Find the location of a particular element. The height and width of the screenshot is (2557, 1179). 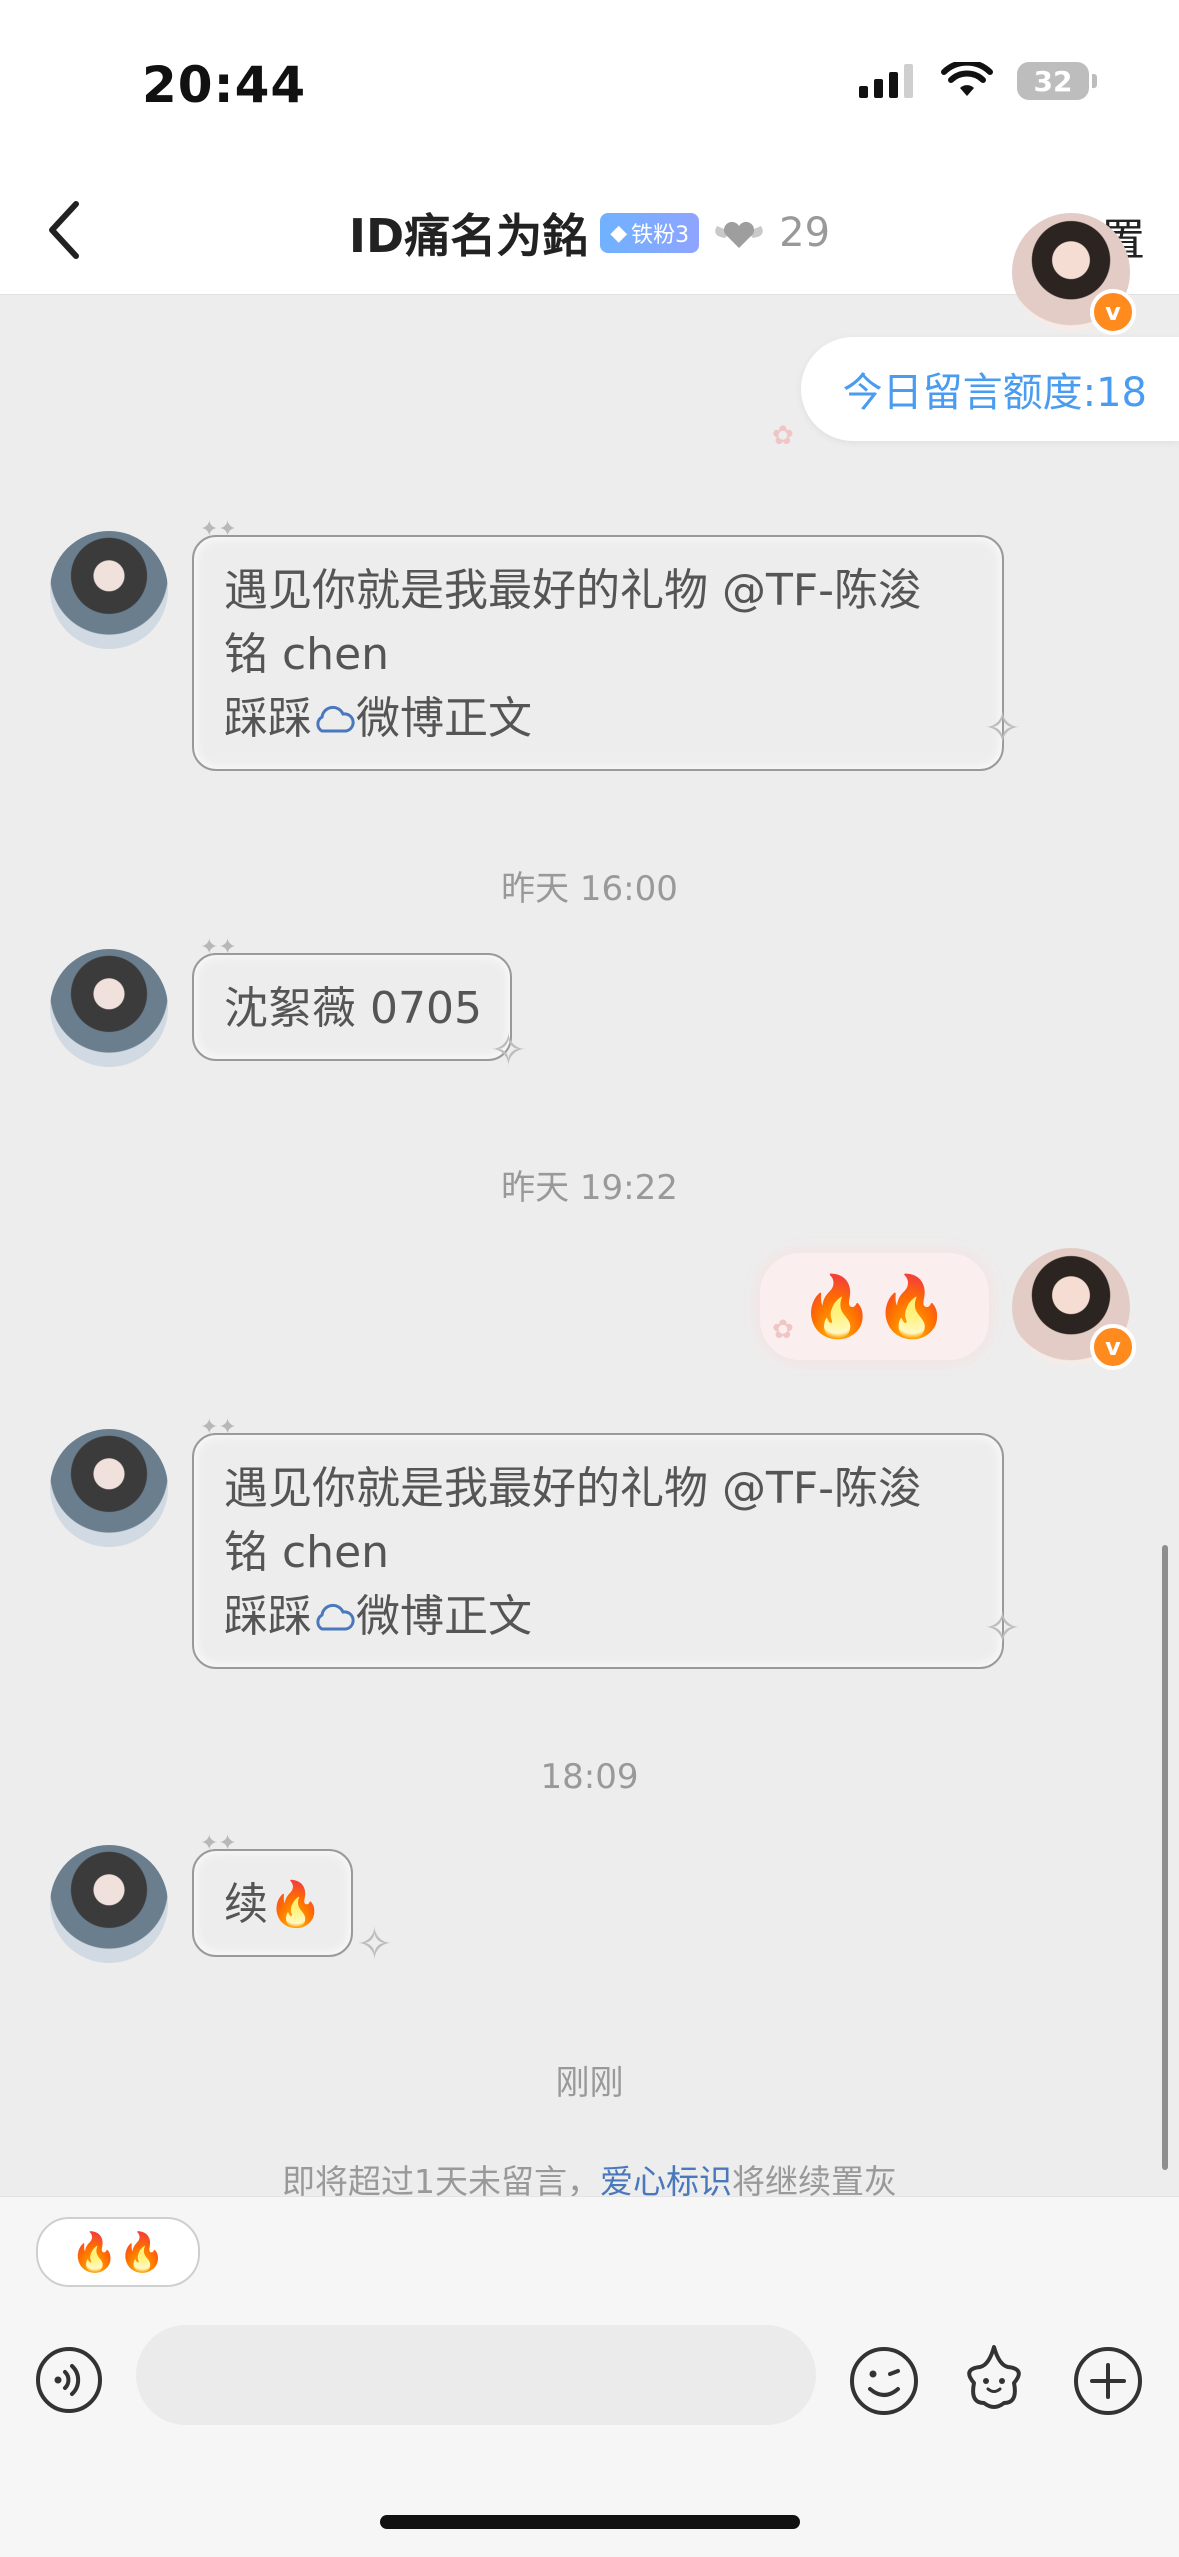

message-input is located at coordinates (476, 2375).